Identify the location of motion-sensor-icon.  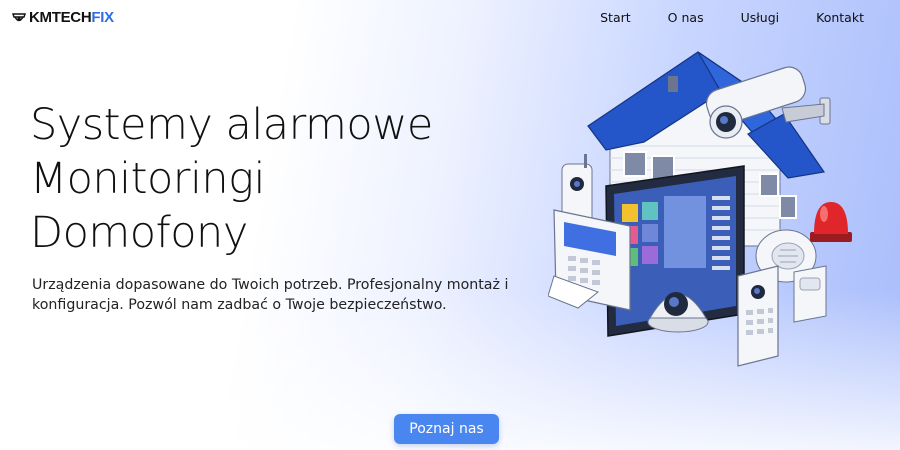
(810, 294).